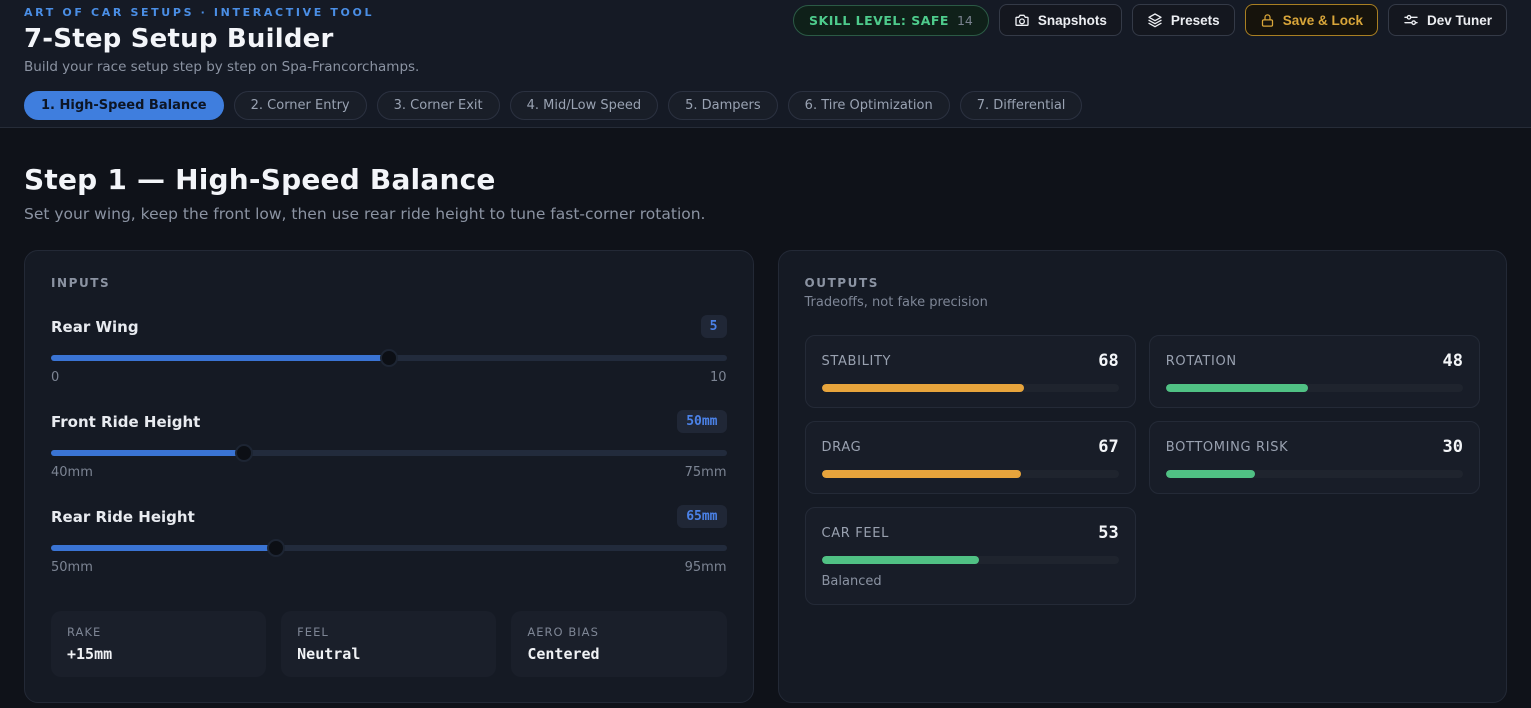 Image resolution: width=1531 pixels, height=708 pixels. I want to click on tab-step-6: 6. Tire Optimization, so click(868, 105).